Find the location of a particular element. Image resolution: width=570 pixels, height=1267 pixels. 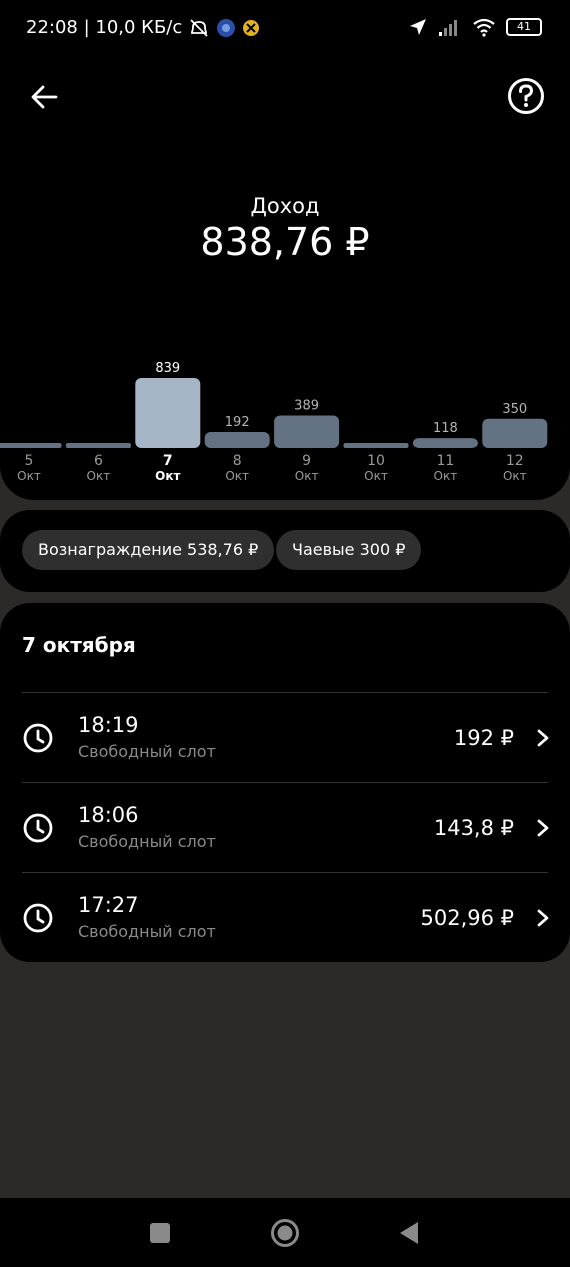

slot-price: 143,8 ₽ is located at coordinates (473, 828).